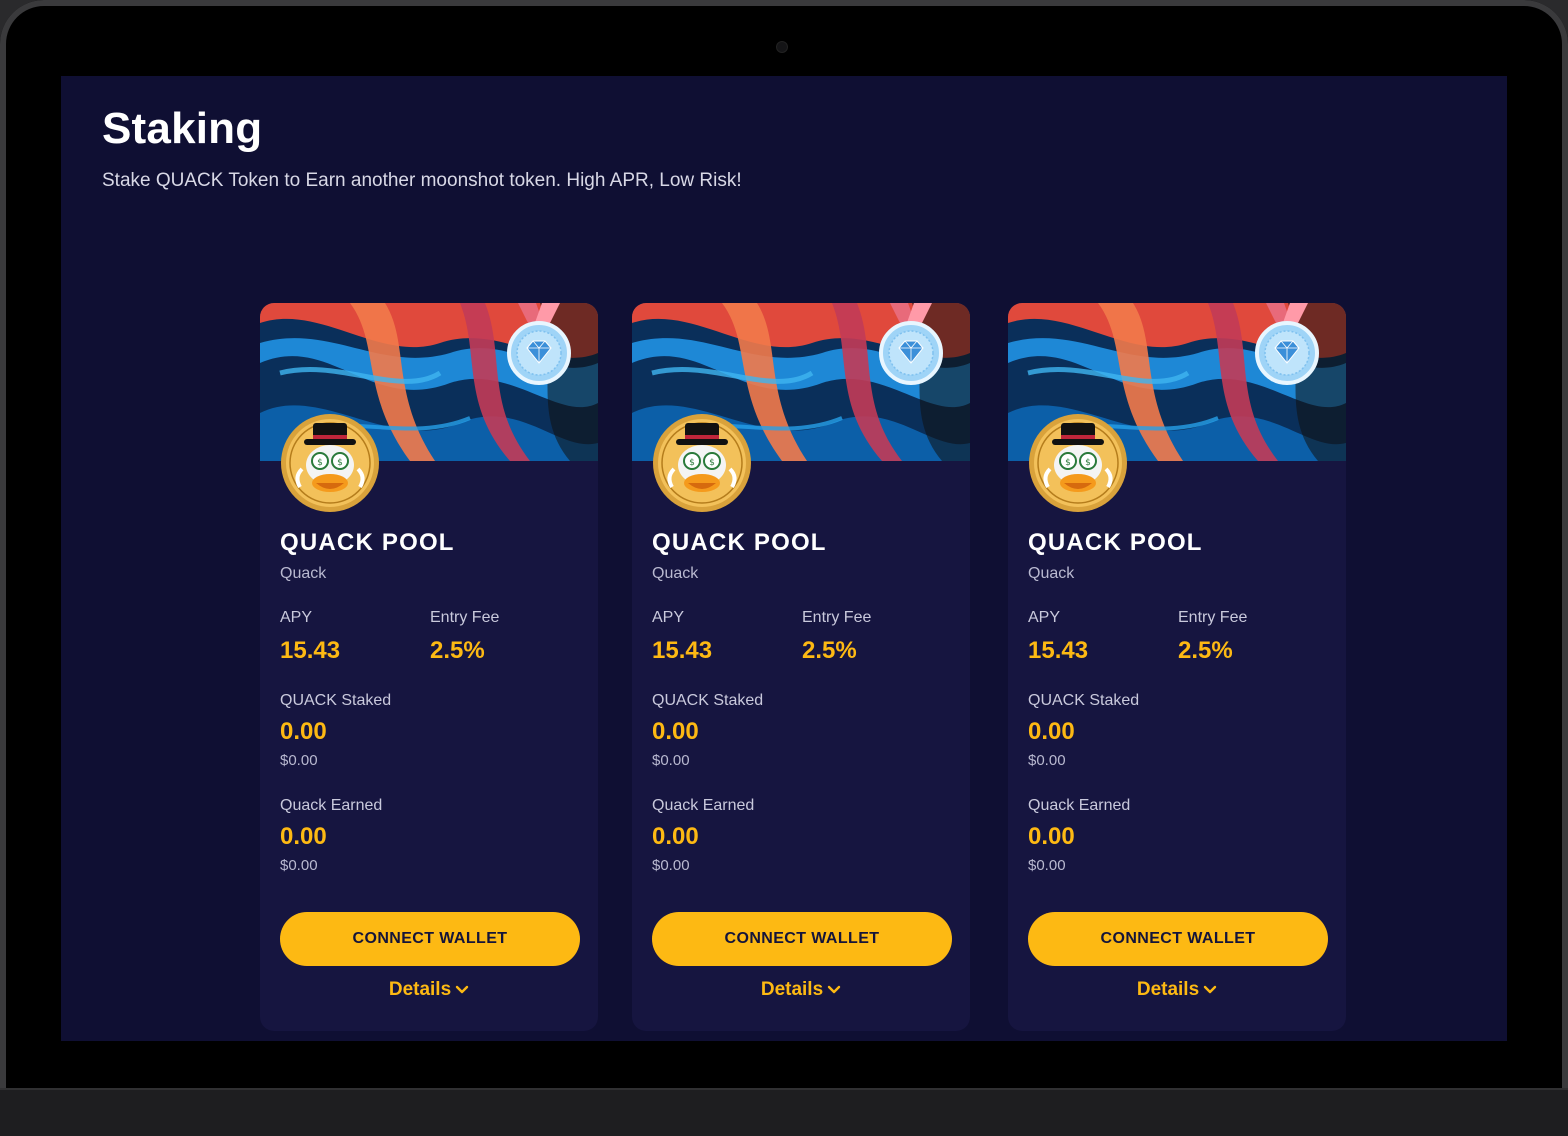 The width and height of the screenshot is (1568, 1136). What do you see at coordinates (784, 1112) in the screenshot?
I see `laptop-base` at bounding box center [784, 1112].